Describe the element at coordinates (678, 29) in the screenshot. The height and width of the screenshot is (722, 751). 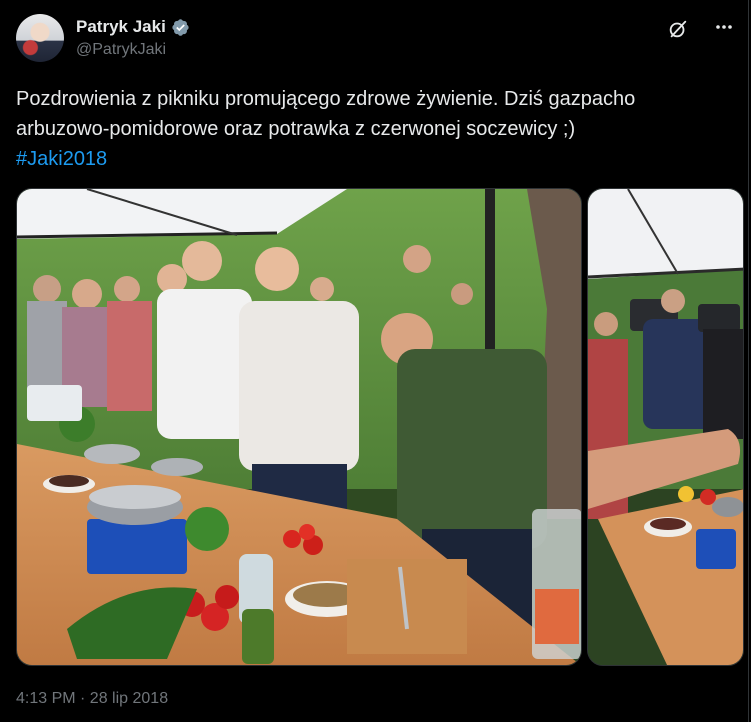
I see `grok-icon` at that location.